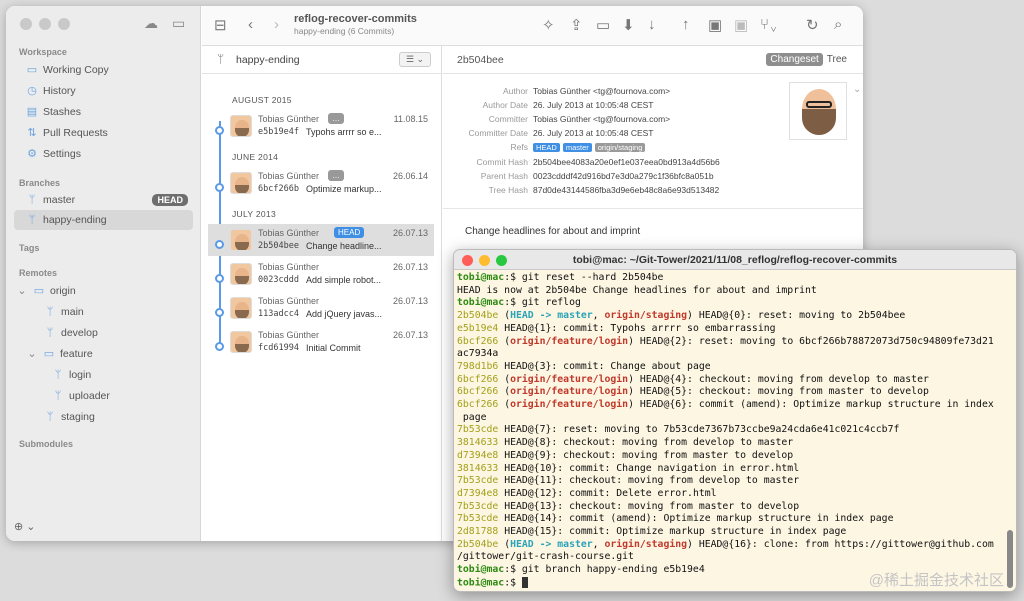  I want to click on search-icon: ⌕, so click(838, 24).